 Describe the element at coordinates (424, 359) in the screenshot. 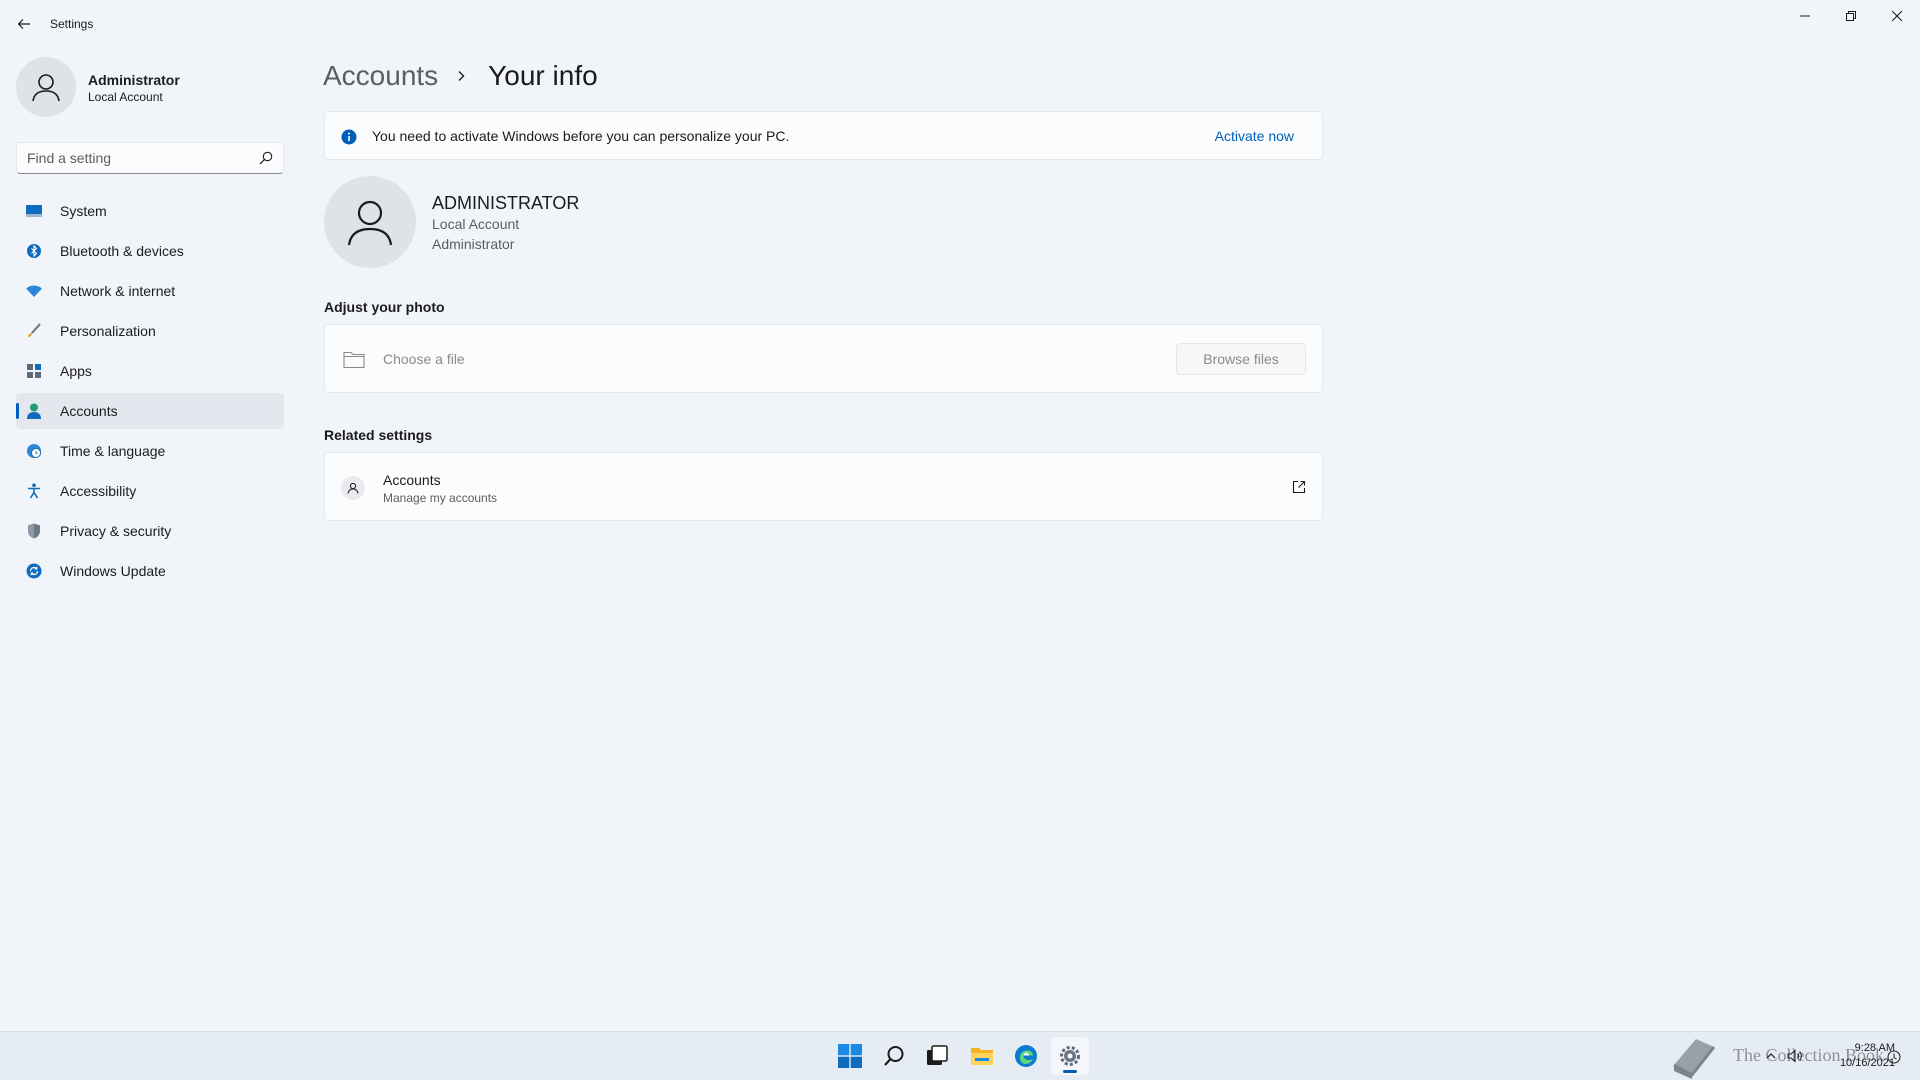

I see `choose-file-label: Choose a file` at that location.